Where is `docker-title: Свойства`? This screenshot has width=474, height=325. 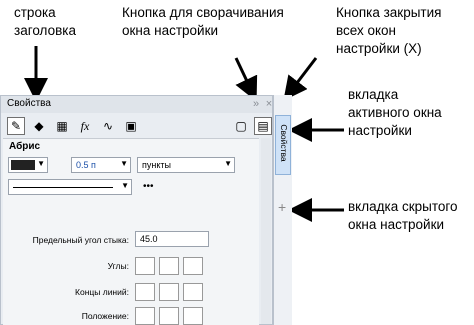 docker-title: Свойства is located at coordinates (29, 103).